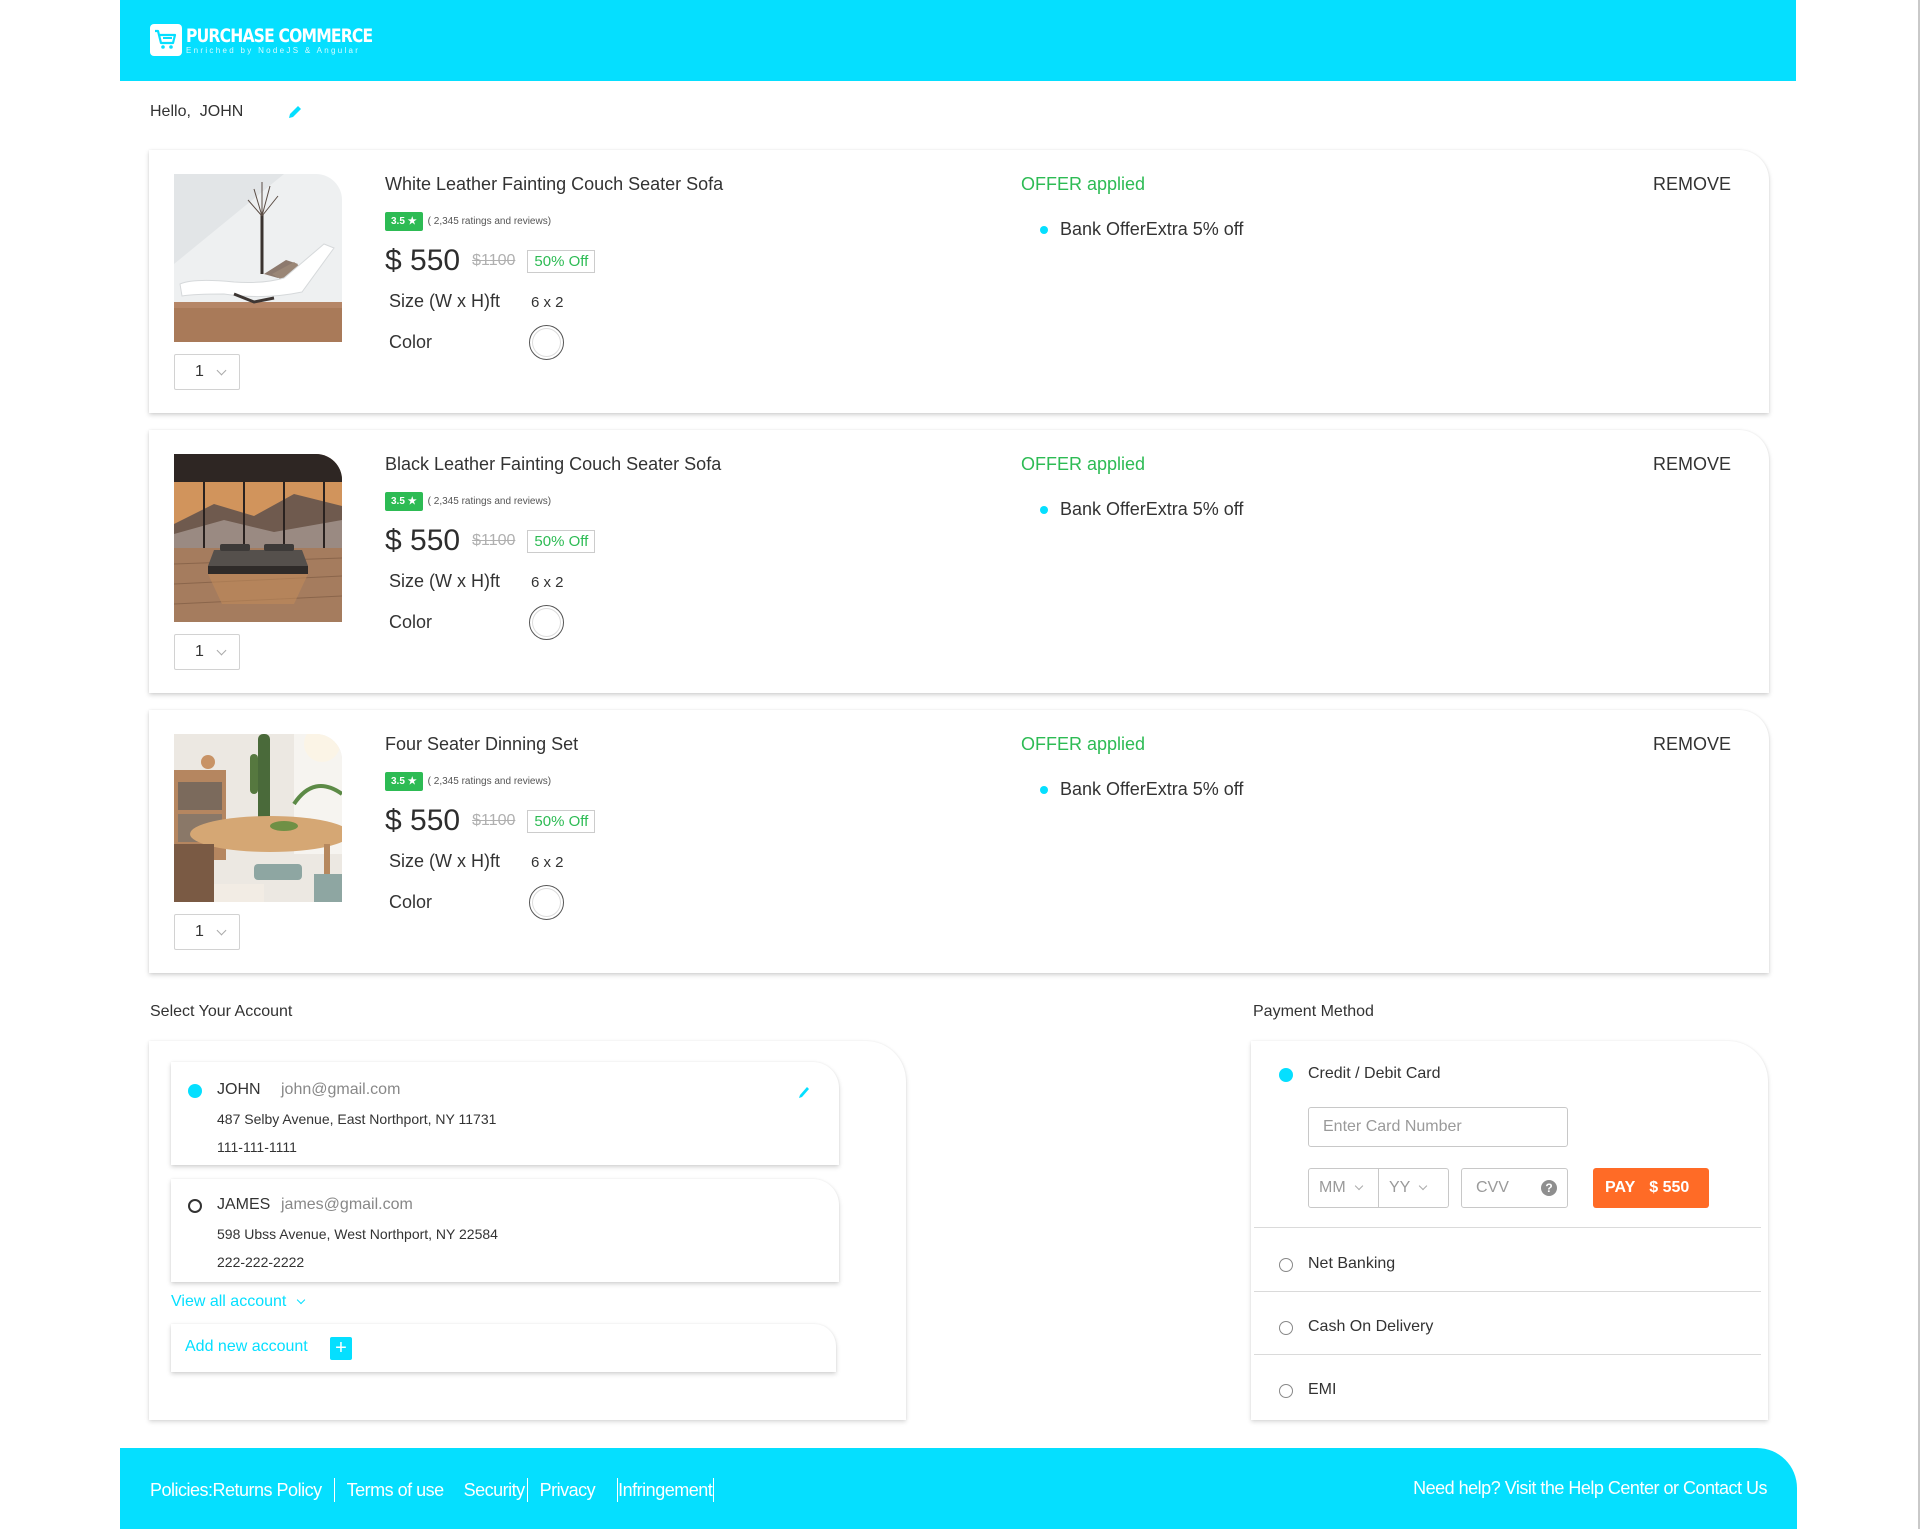  I want to click on payment-option-card: Credit / Debit Card, so click(1374, 1074).